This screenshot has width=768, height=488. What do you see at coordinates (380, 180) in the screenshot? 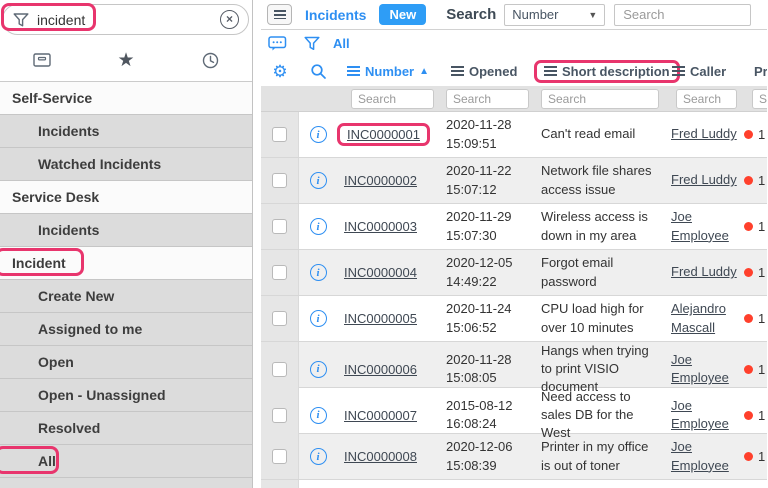
I see `incident-number-link: INC0000002` at bounding box center [380, 180].